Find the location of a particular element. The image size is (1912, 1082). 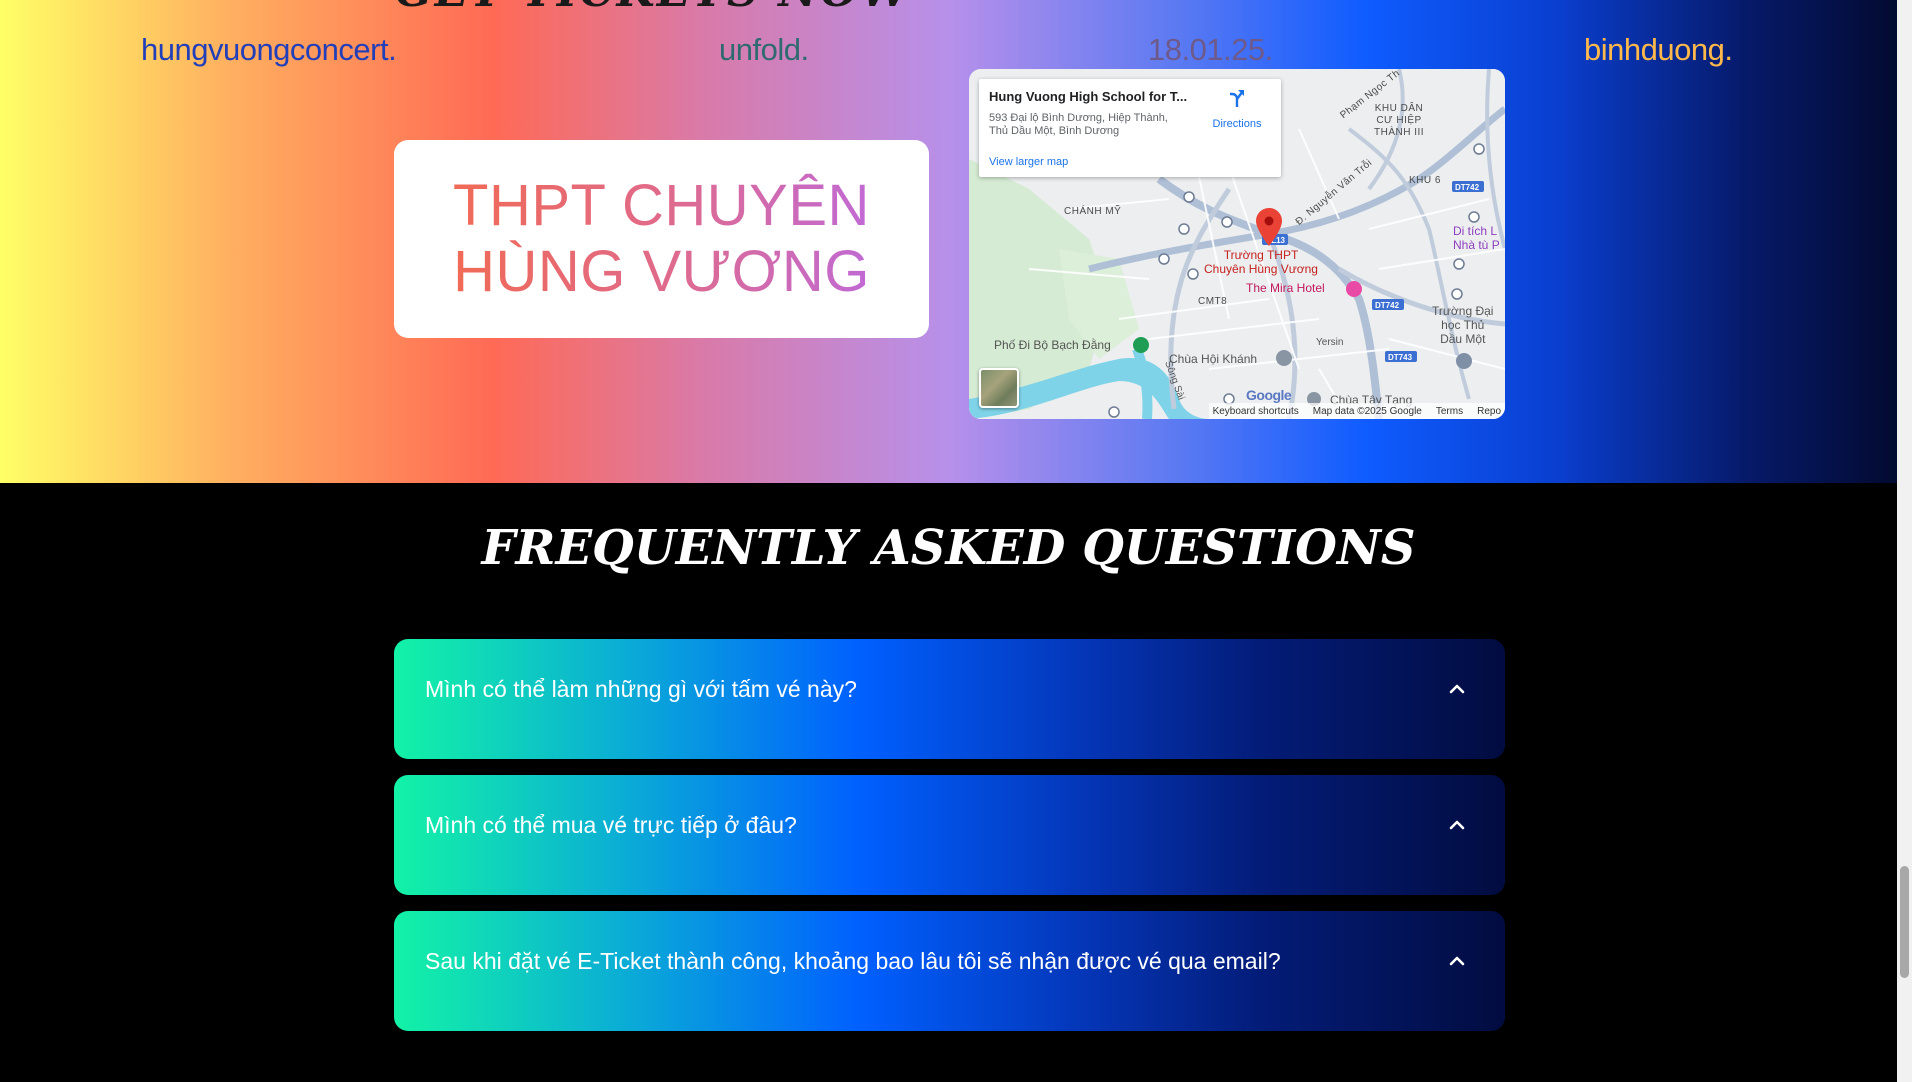

faq-item: Mình có thể mua vé trực tiếp ở đâu? is located at coordinates (949, 835).